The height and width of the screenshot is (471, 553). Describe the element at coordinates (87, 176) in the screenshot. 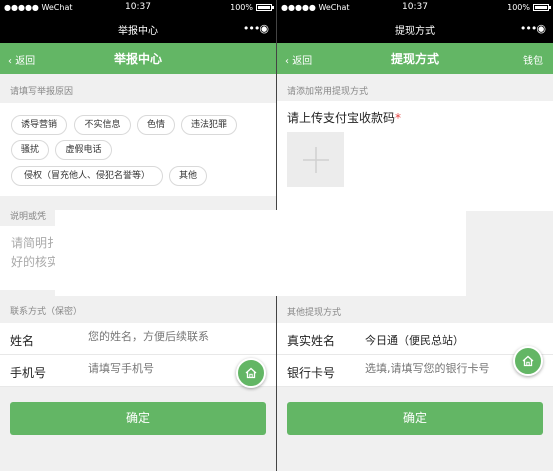

I see `tag-infringement: 侵权（冒充他人、侵犯名誉等）` at that location.